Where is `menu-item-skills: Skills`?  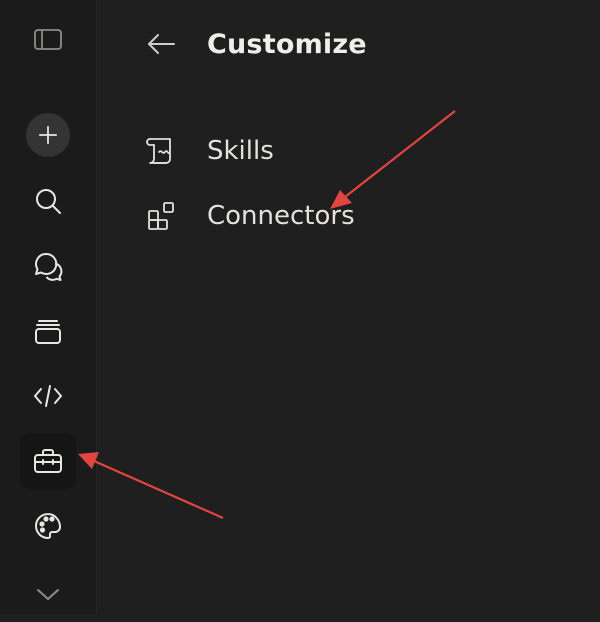 menu-item-skills: Skills is located at coordinates (209, 151).